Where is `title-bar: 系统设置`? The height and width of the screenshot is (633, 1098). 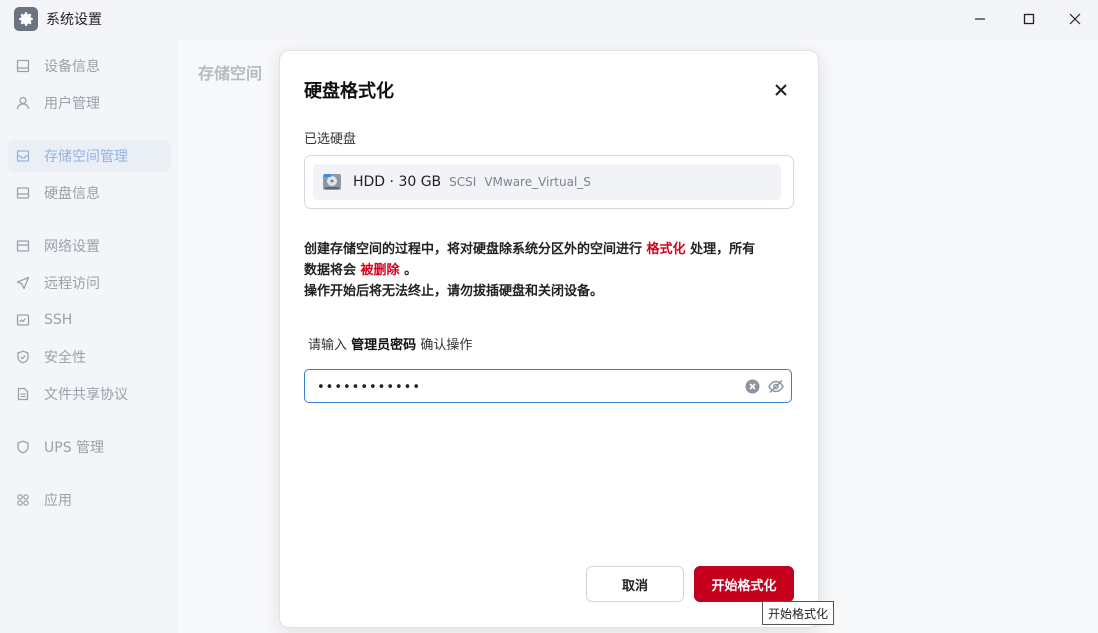
title-bar: 系统设置 is located at coordinates (549, 19).